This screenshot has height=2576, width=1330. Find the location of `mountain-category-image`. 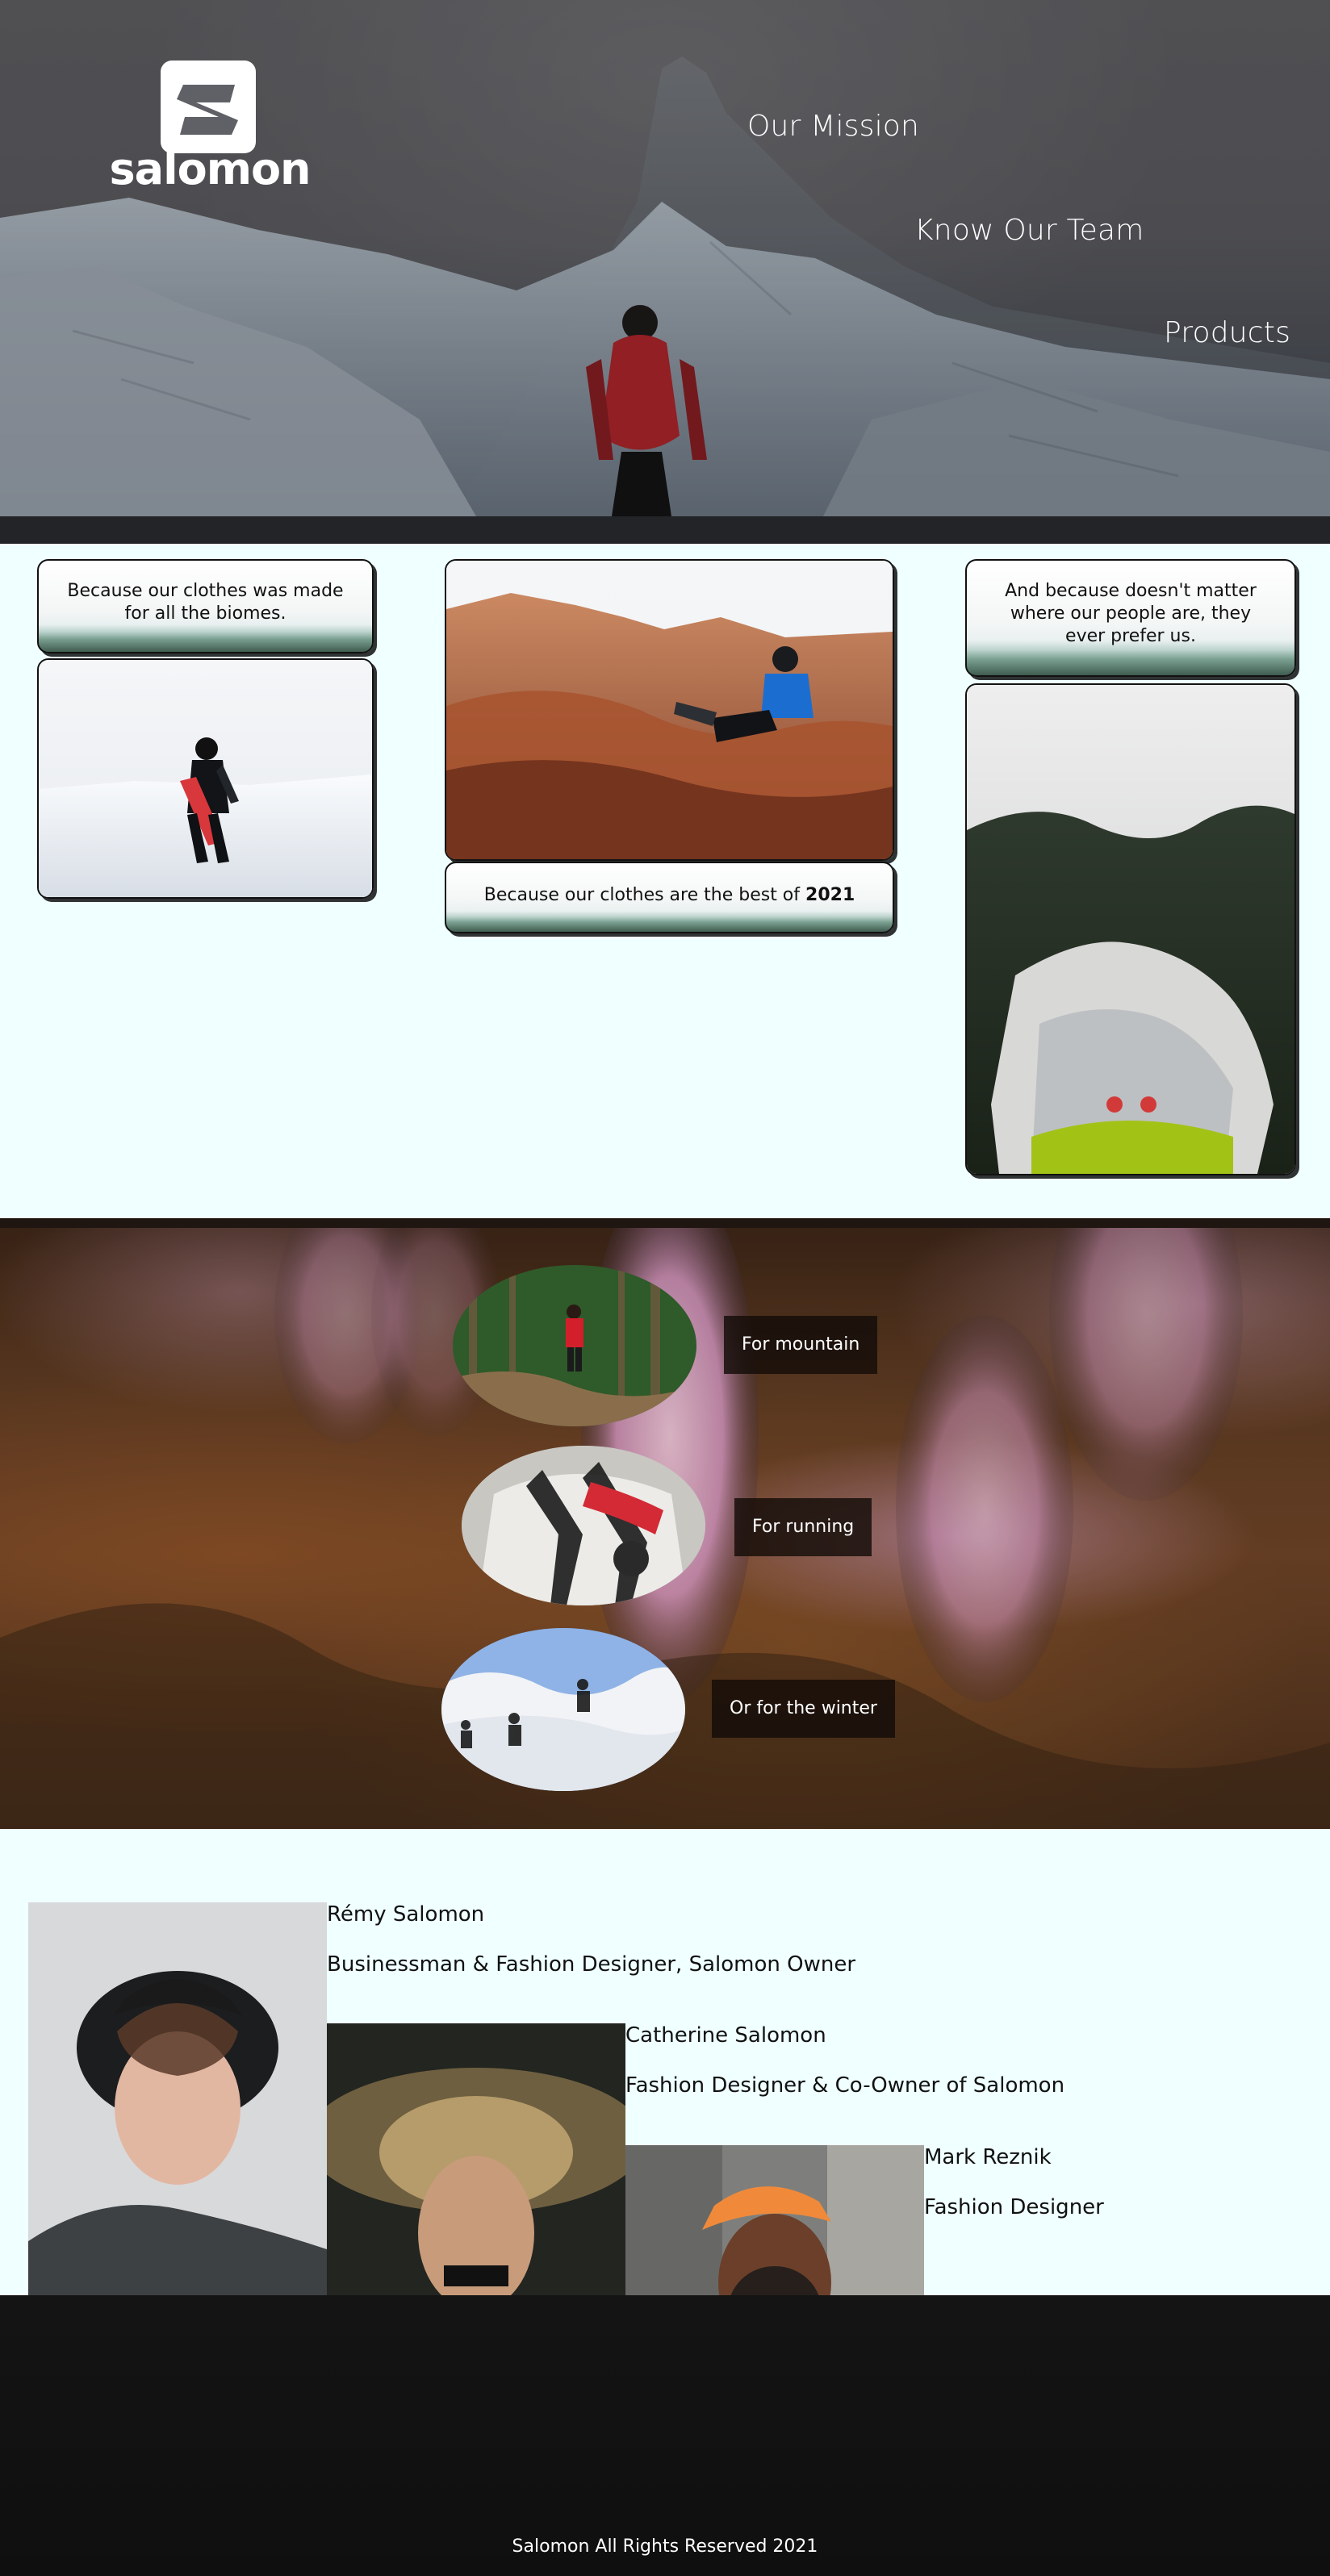

mountain-category-image is located at coordinates (575, 1345).